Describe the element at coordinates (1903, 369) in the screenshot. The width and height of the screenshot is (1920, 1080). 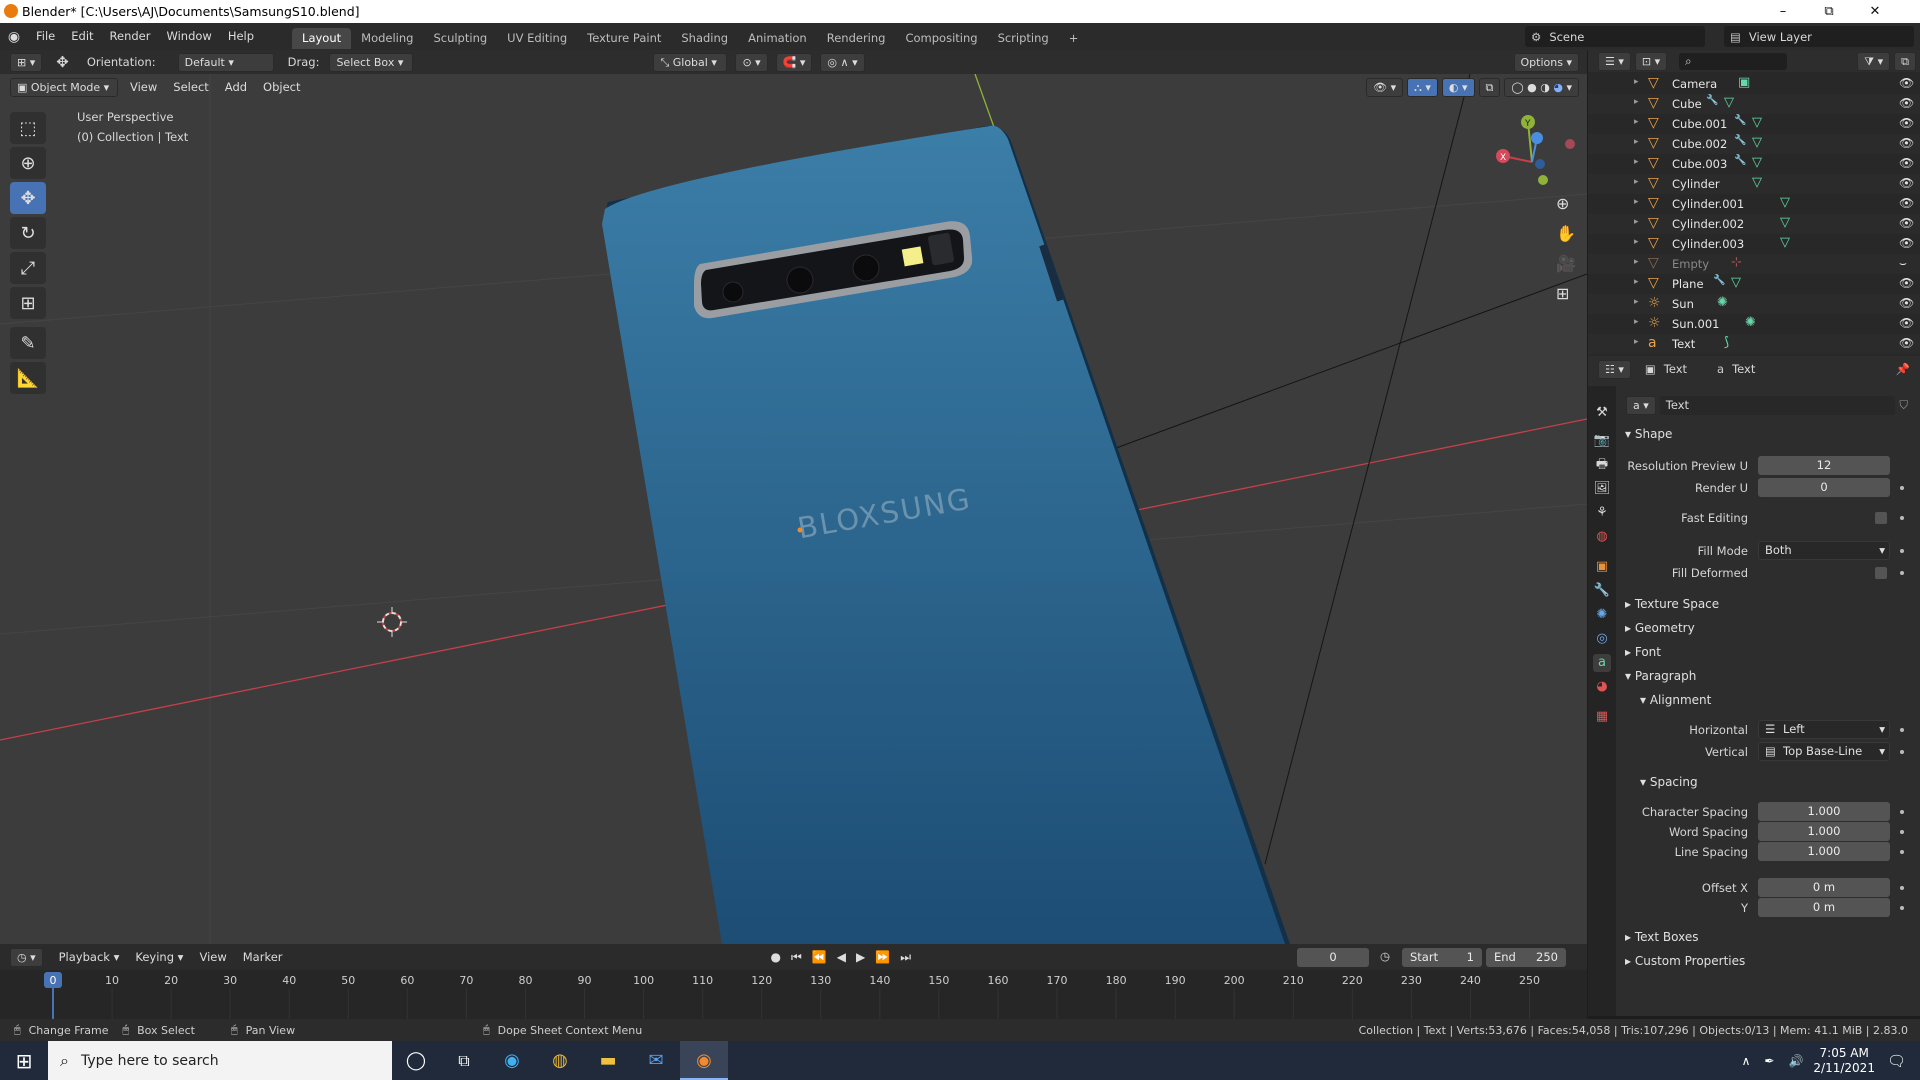
I see `pin-icon: 📌` at that location.